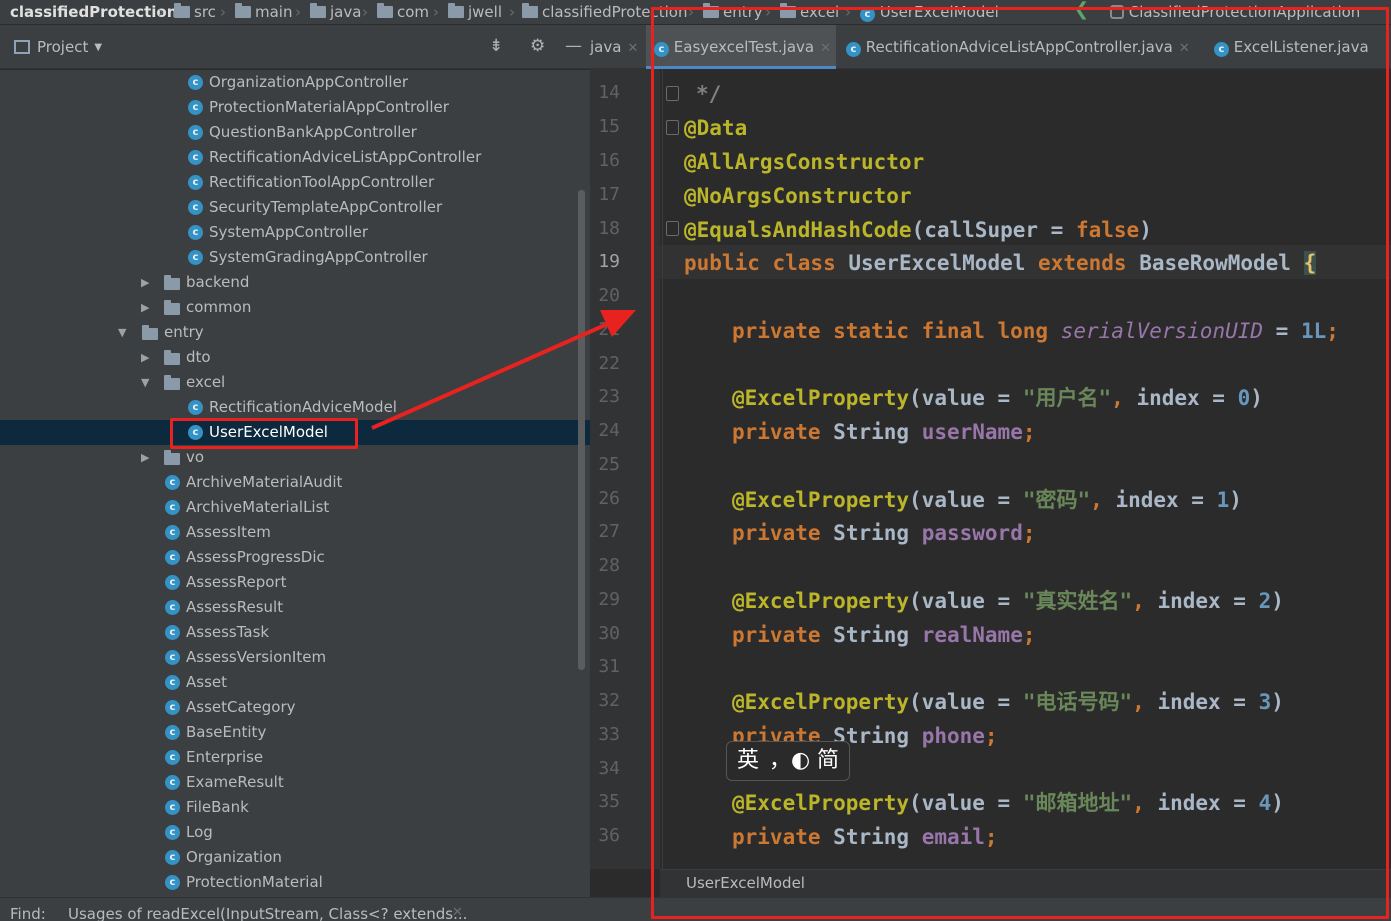 The width and height of the screenshot is (1391, 921). What do you see at coordinates (235, 607) in the screenshot?
I see `tree-item-label: AssessResult` at bounding box center [235, 607].